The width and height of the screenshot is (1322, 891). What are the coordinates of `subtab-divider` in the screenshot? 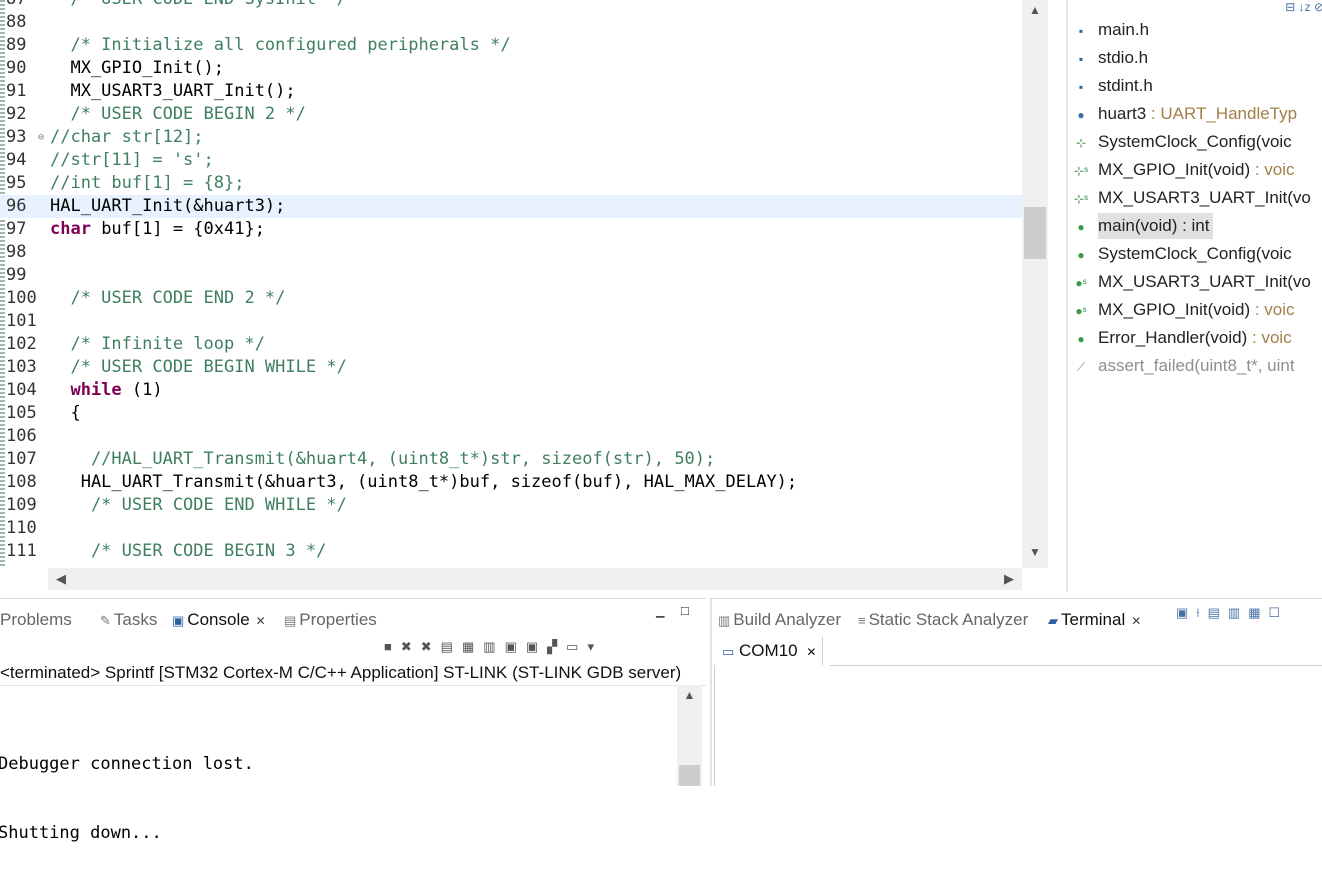 It's located at (1076, 665).